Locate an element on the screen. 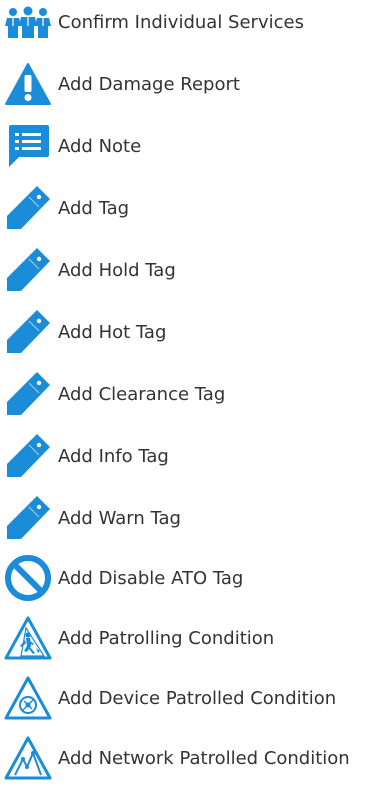  people-group-icon is located at coordinates (28, 24).